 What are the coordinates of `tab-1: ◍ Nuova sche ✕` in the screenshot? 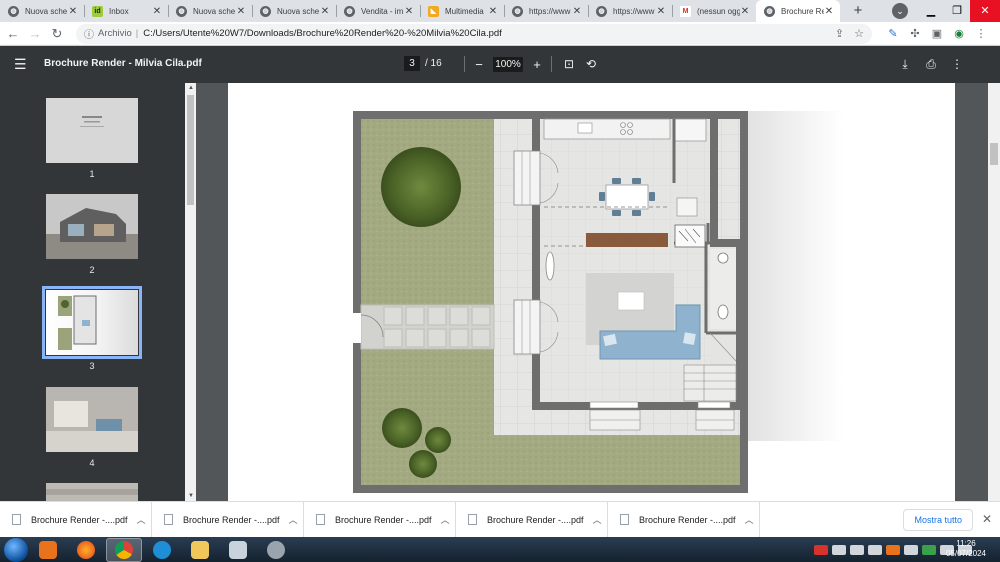 It's located at (42, 11).